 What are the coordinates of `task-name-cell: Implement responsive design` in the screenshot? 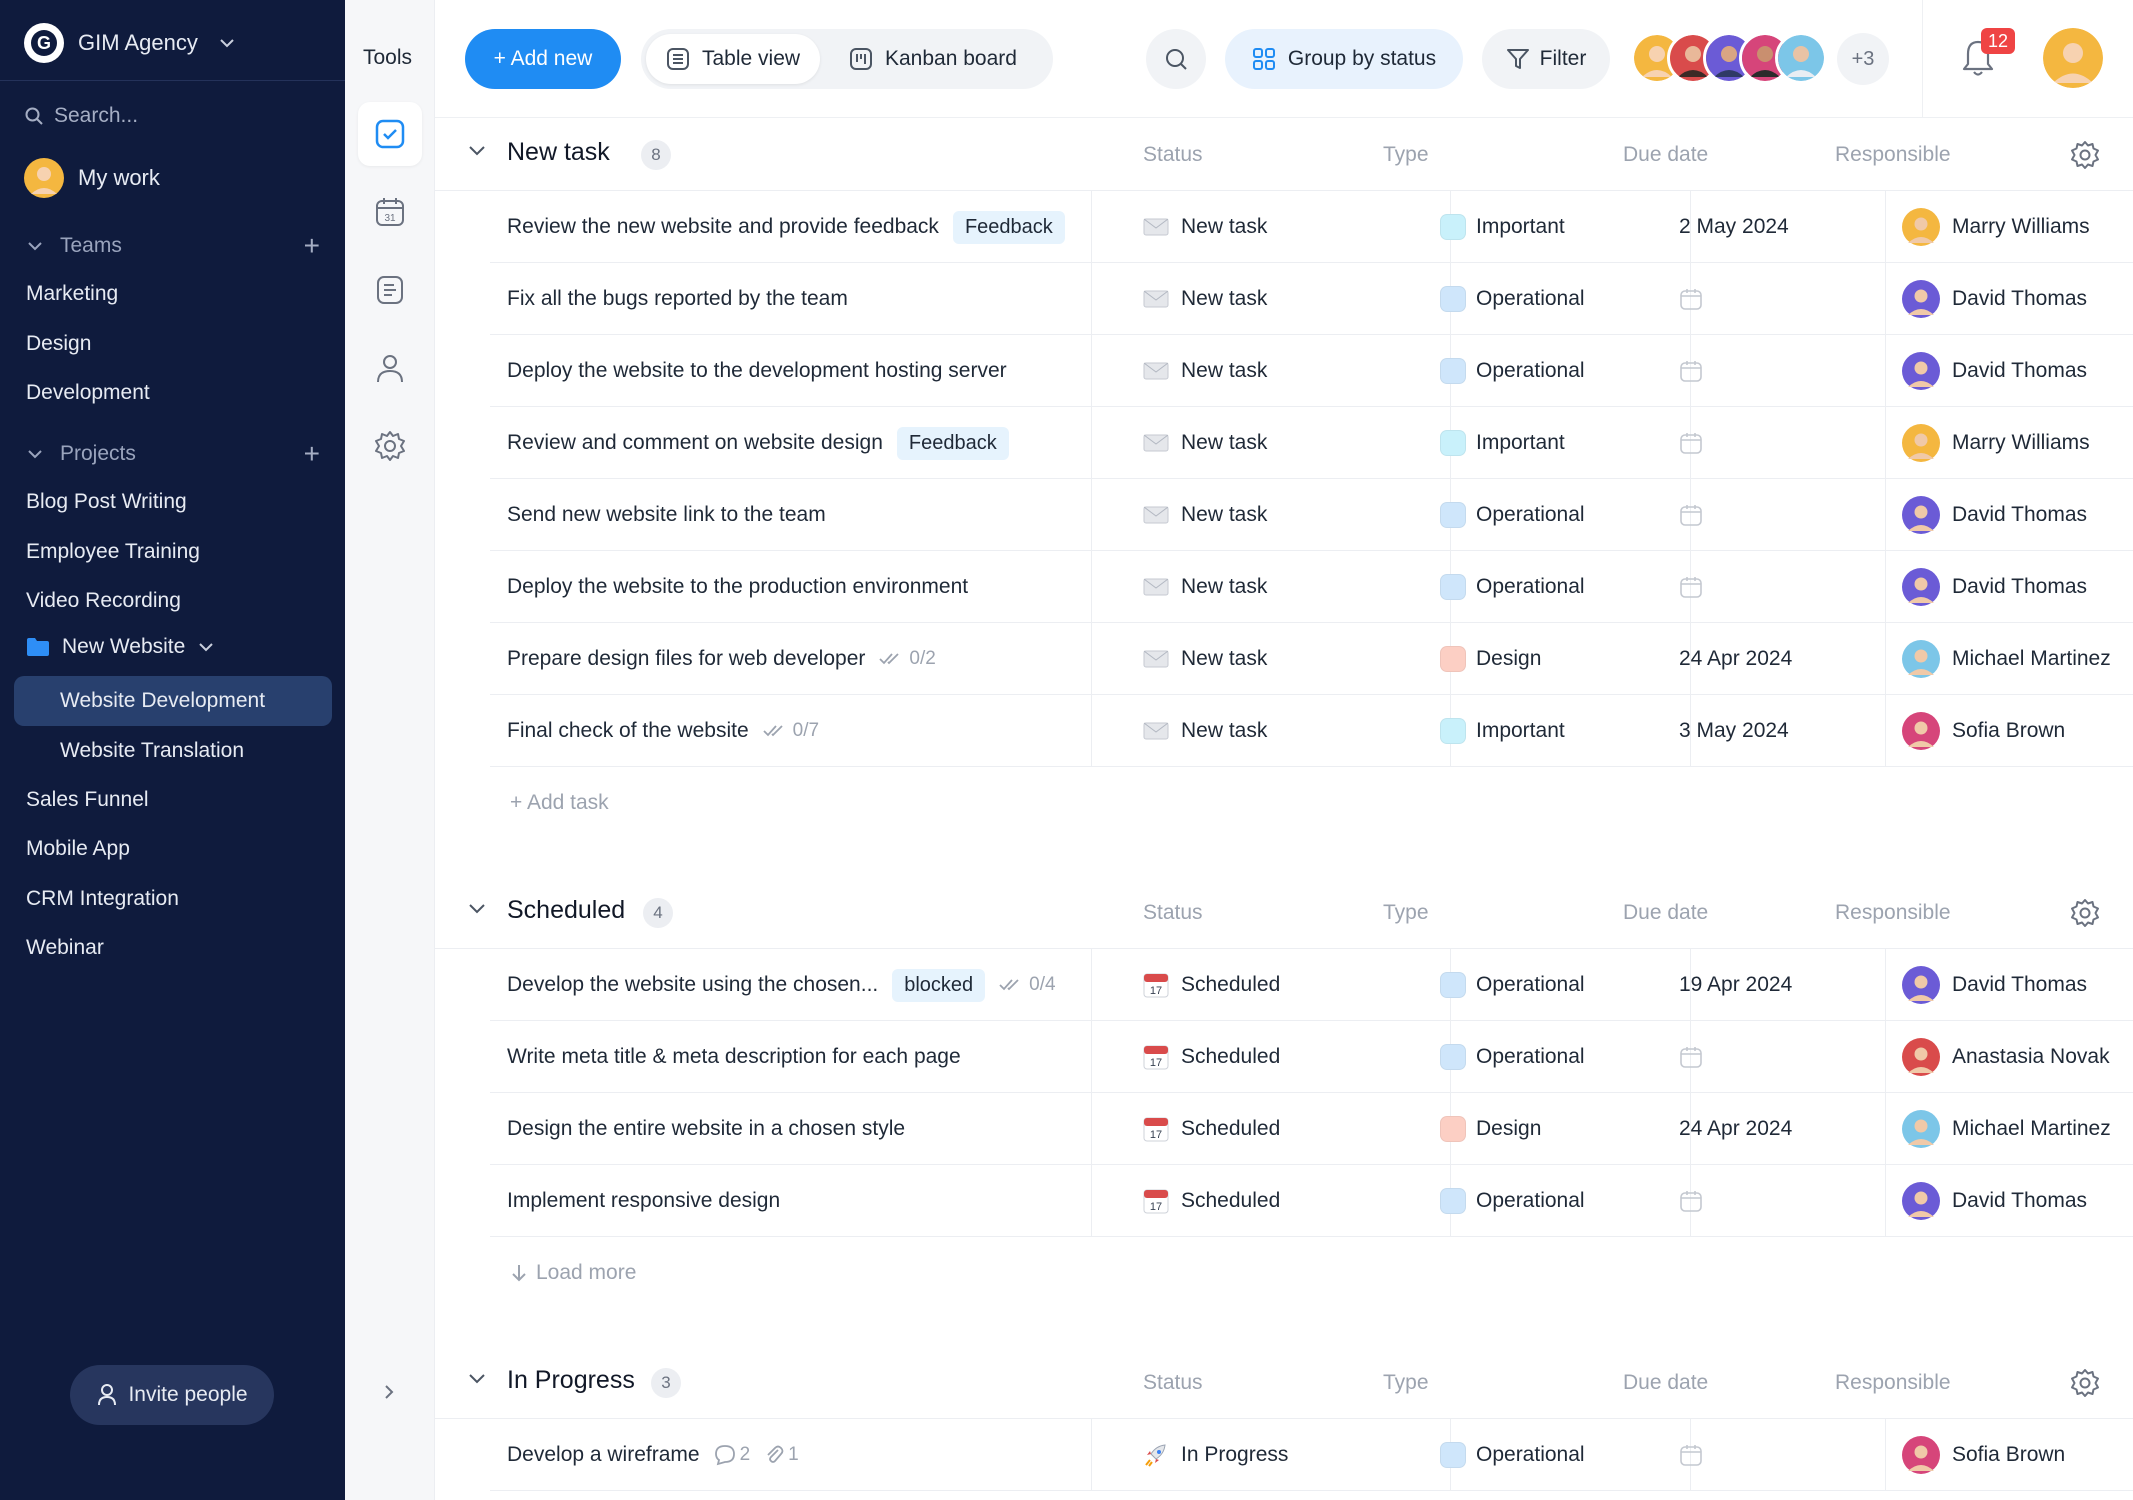 It's located at (807, 1201).